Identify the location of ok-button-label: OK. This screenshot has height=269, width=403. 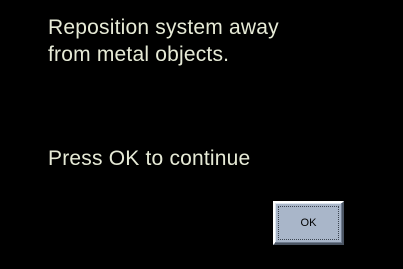
(308, 223).